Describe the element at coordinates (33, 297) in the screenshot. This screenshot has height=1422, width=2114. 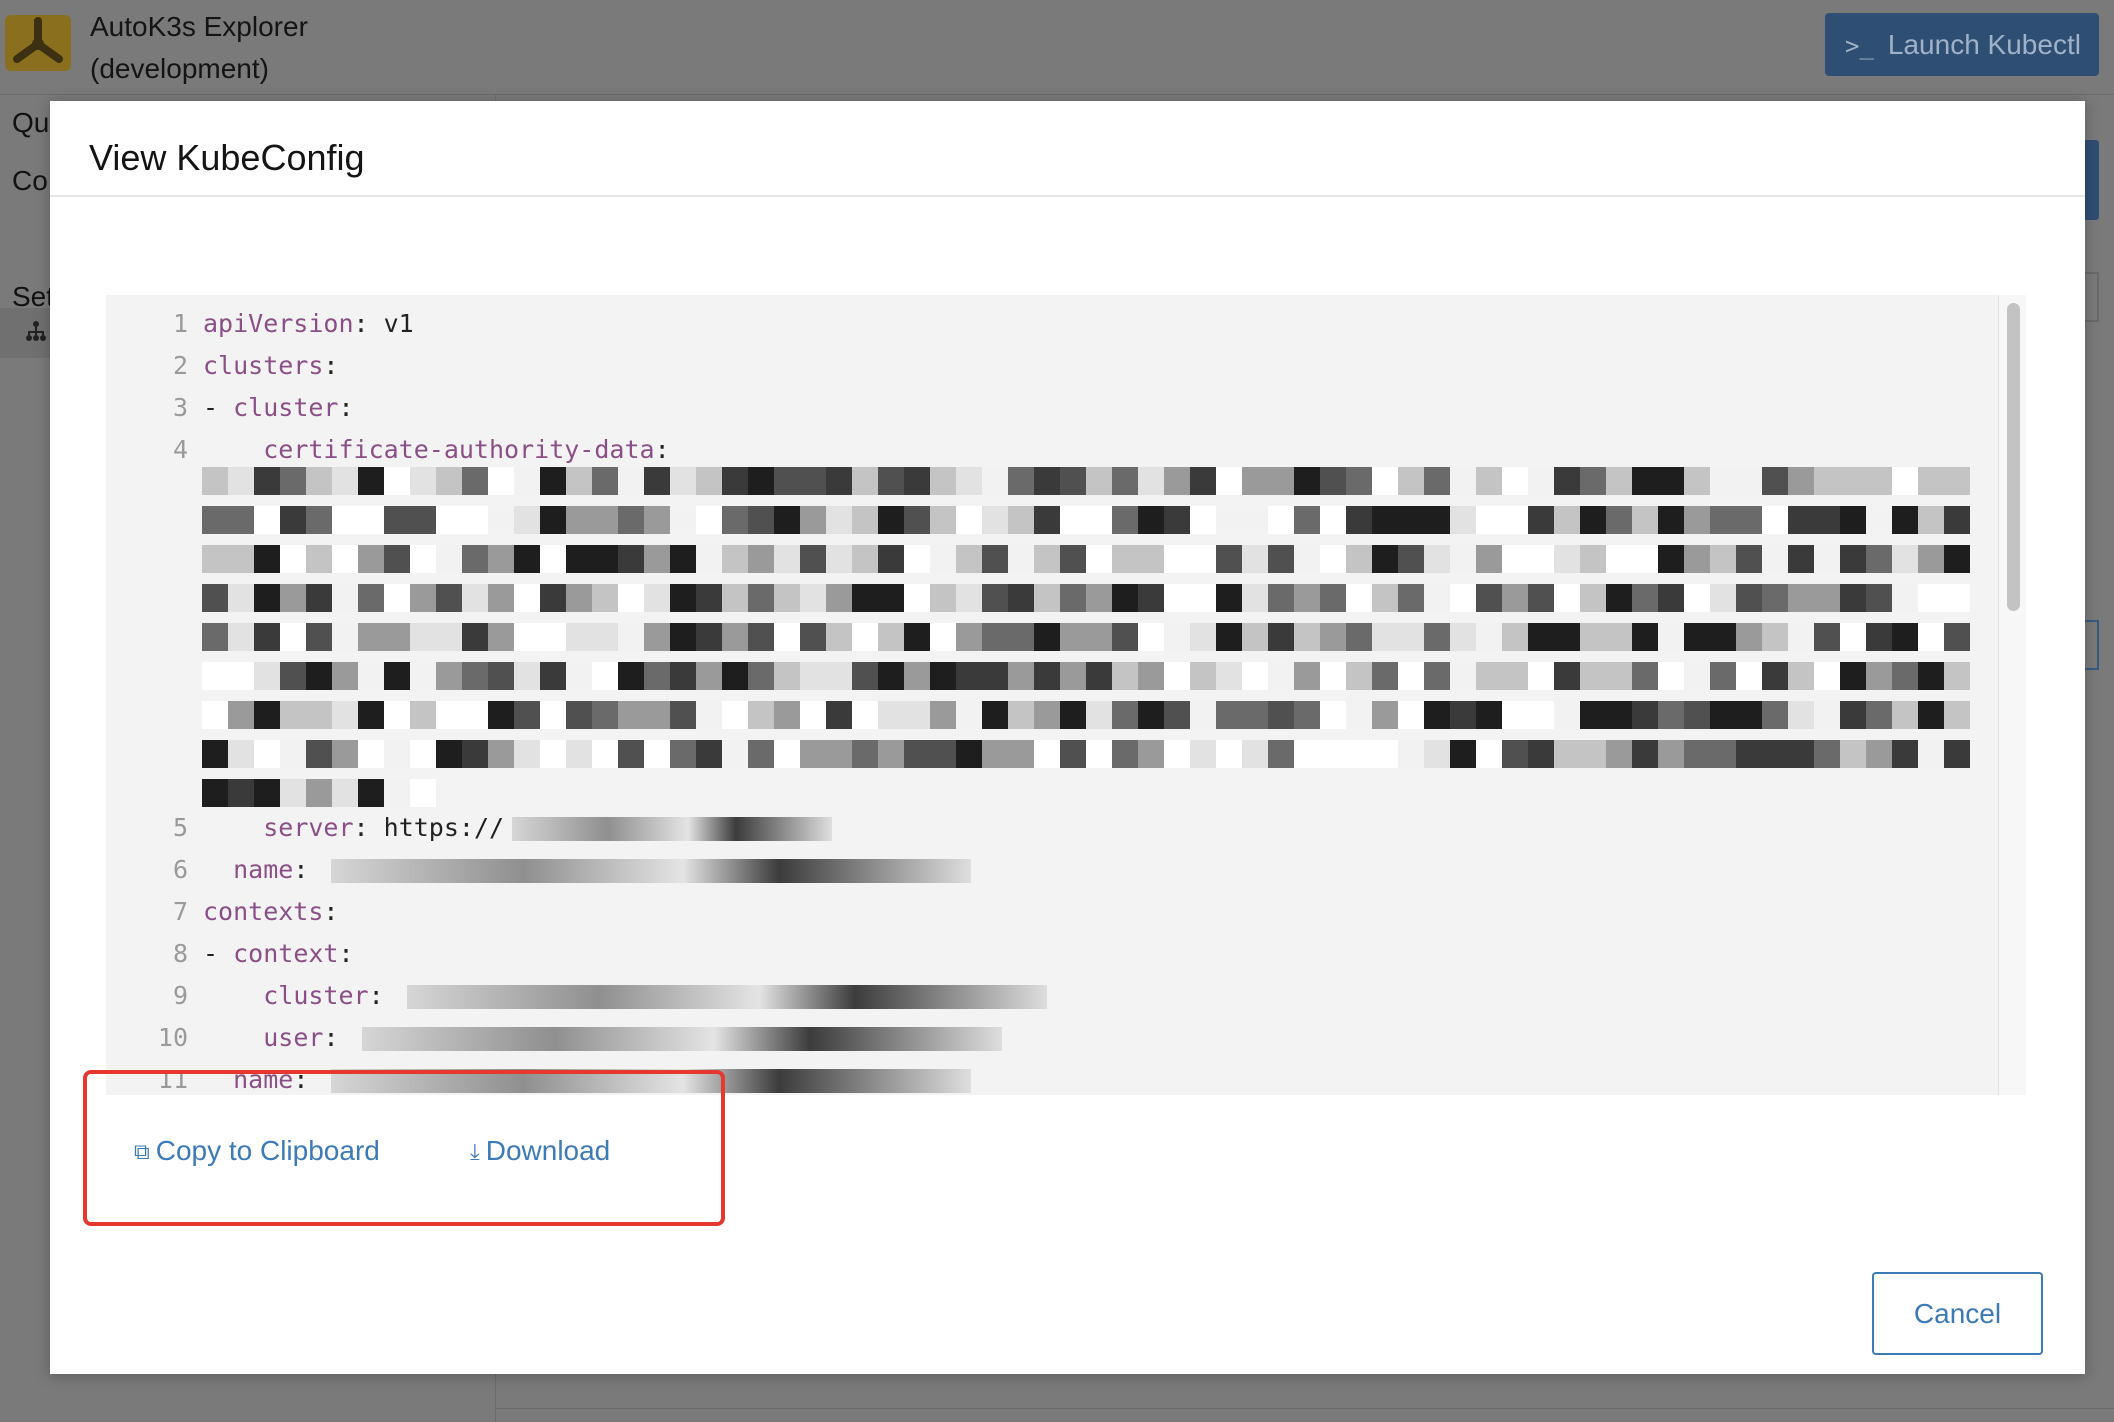
I see `nav-item-settings: Set` at that location.